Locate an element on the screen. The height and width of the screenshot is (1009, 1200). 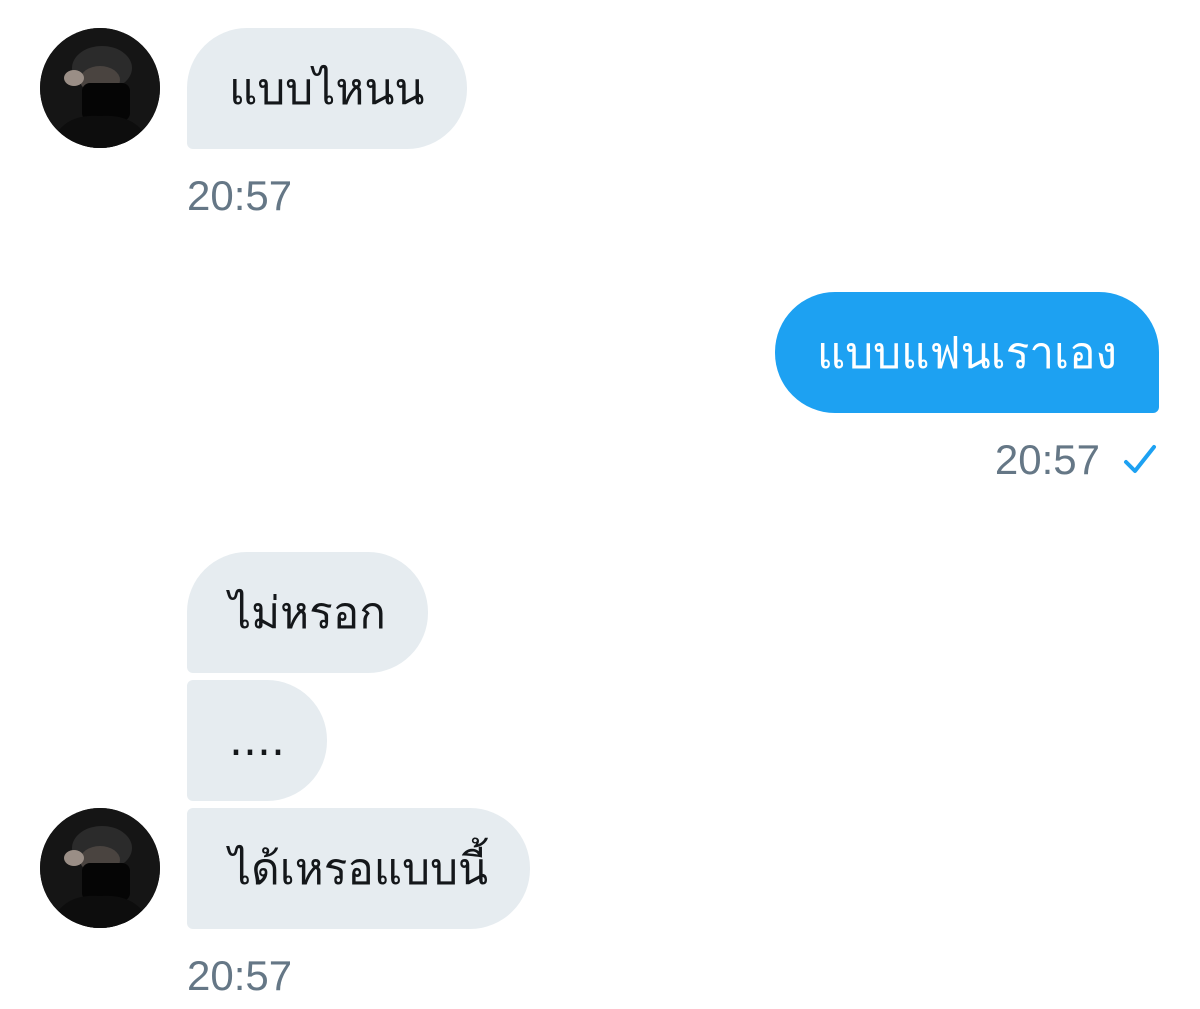
message-bubble-outgoing: แบบแฟนเราเอง is located at coordinates (966, 352).